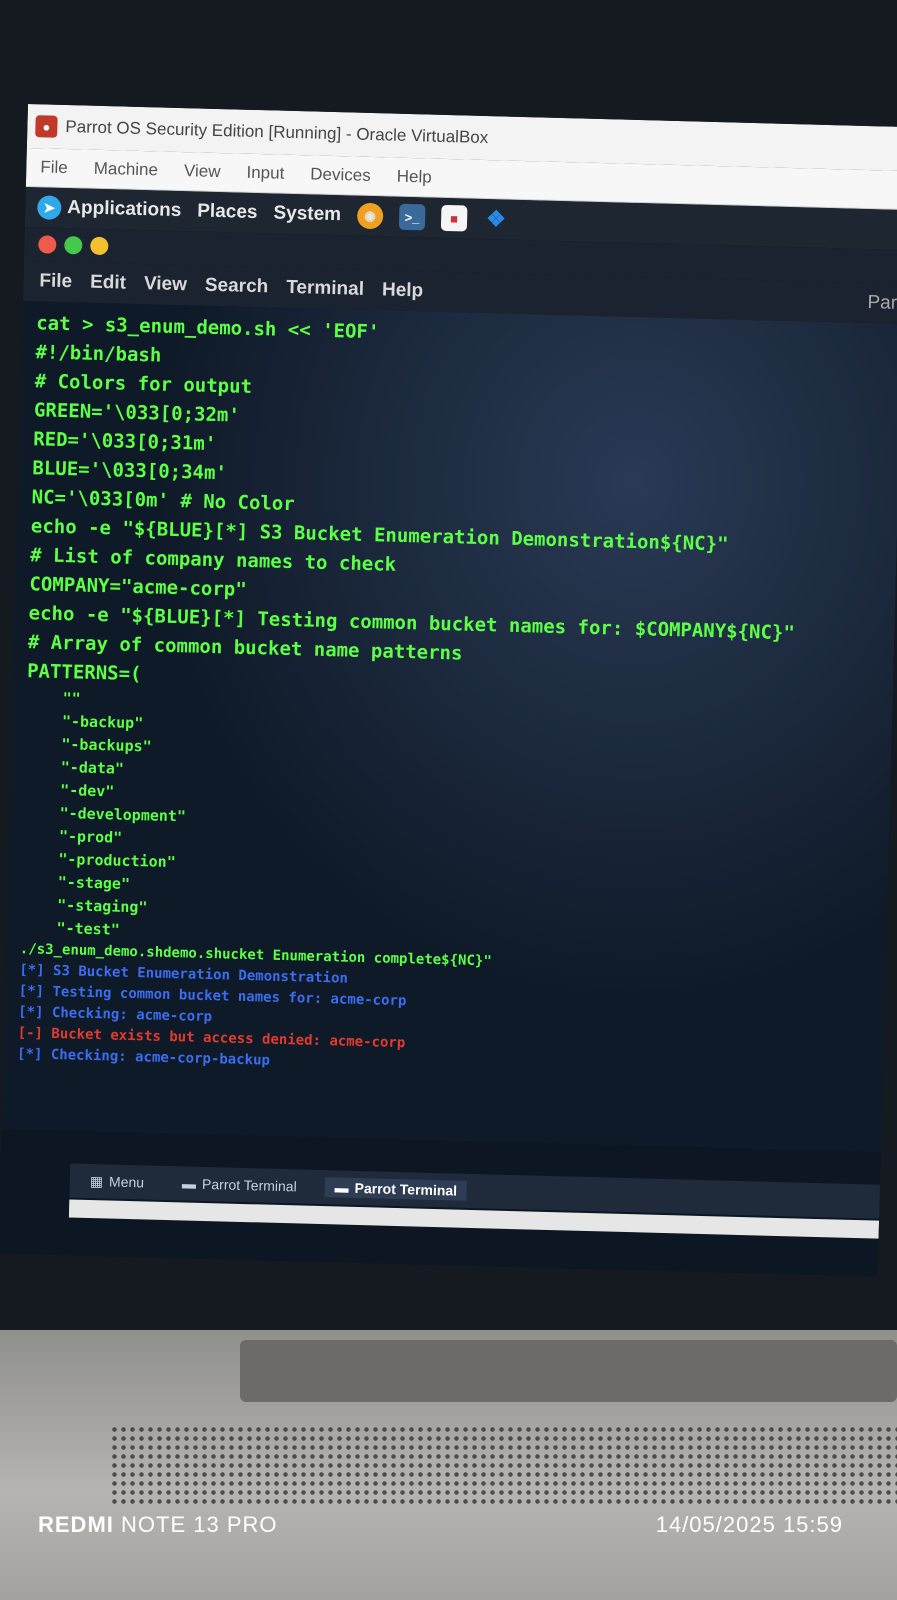  What do you see at coordinates (503, 1465) in the screenshot?
I see `speaker-grille` at bounding box center [503, 1465].